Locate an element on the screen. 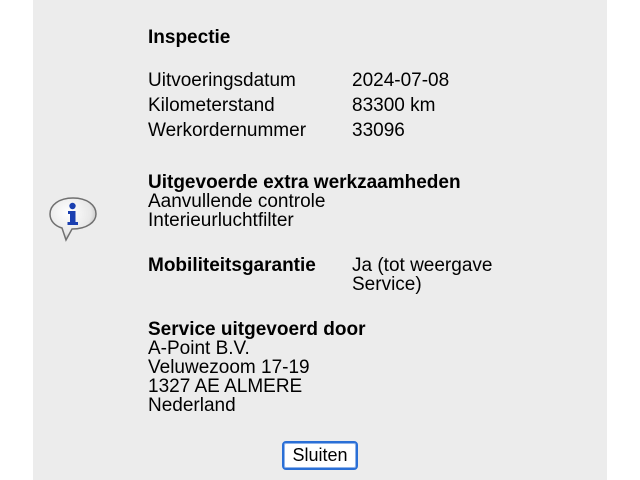 This screenshot has width=640, height=480. extra-work-heading: Uitgevoerde extra werkzaamheden is located at coordinates (304, 182).